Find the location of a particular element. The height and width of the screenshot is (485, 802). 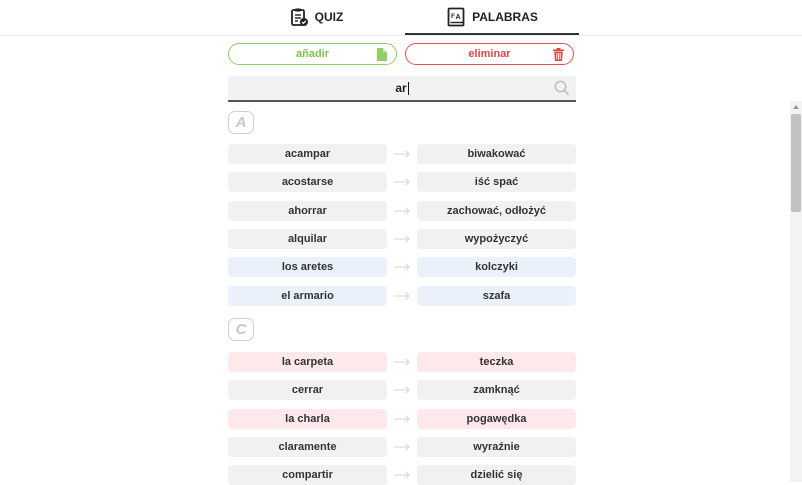

spanish-word: acampar is located at coordinates (307, 154).